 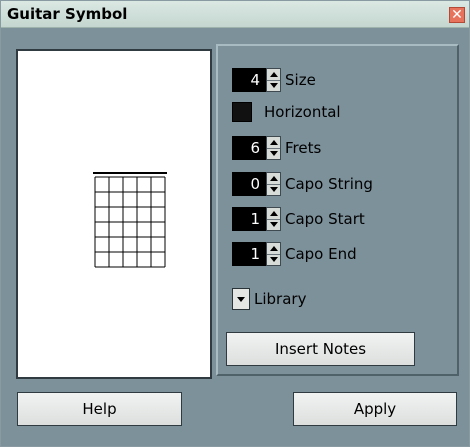 I want to click on frets-label: Frets, so click(x=303, y=148).